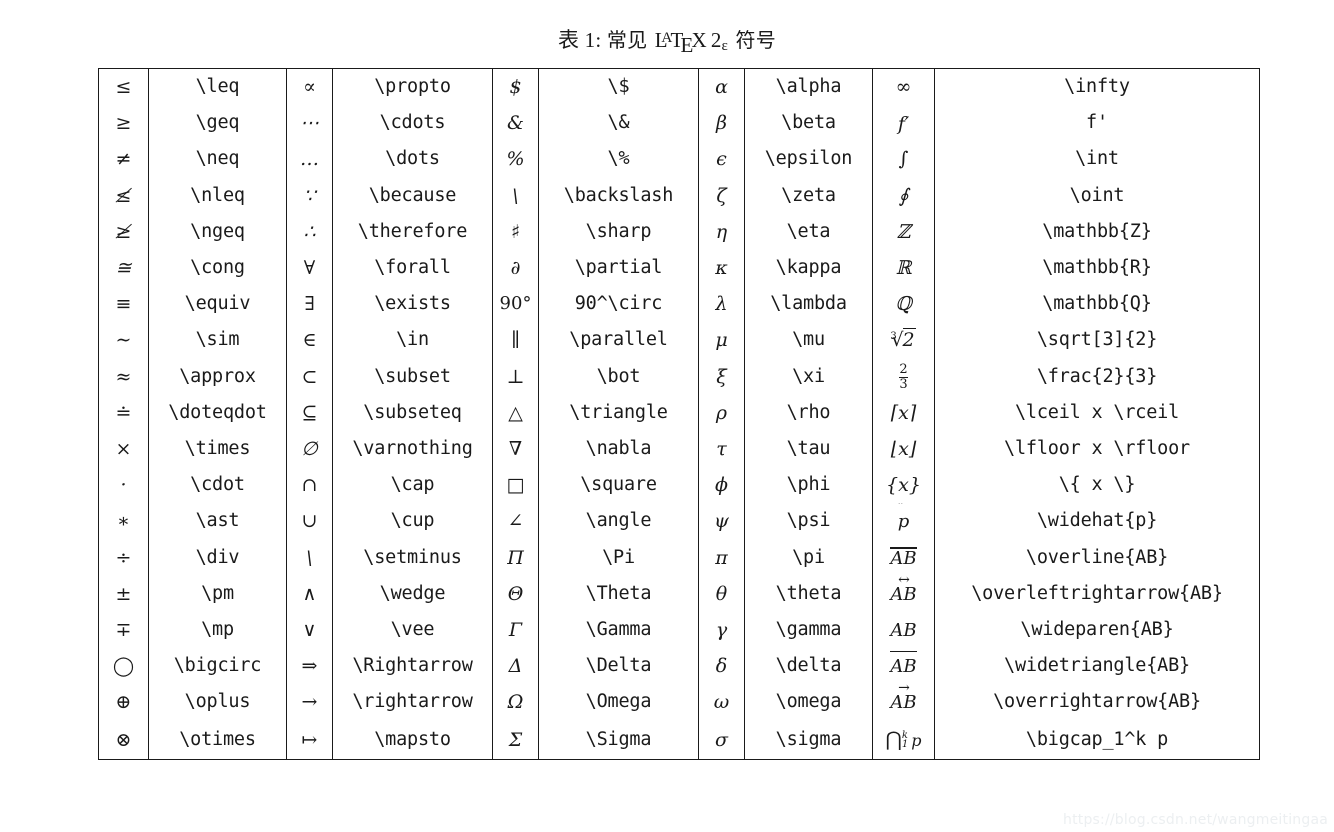  What do you see at coordinates (721, 376) in the screenshot?
I see `symbol-cell: ξ` at bounding box center [721, 376].